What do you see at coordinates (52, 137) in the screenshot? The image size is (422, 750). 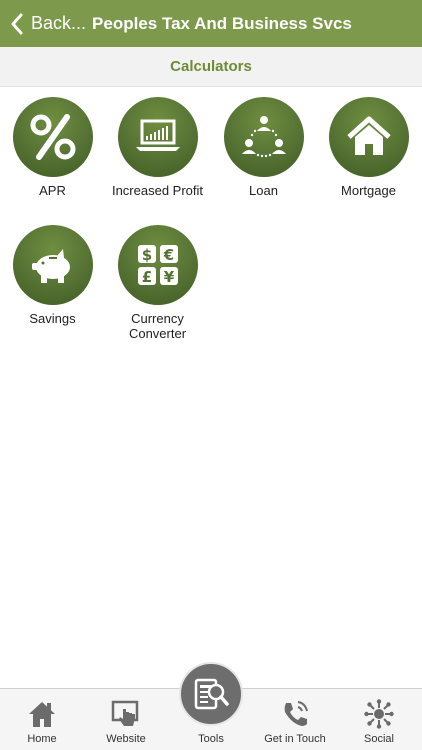 I see `percent-icon` at bounding box center [52, 137].